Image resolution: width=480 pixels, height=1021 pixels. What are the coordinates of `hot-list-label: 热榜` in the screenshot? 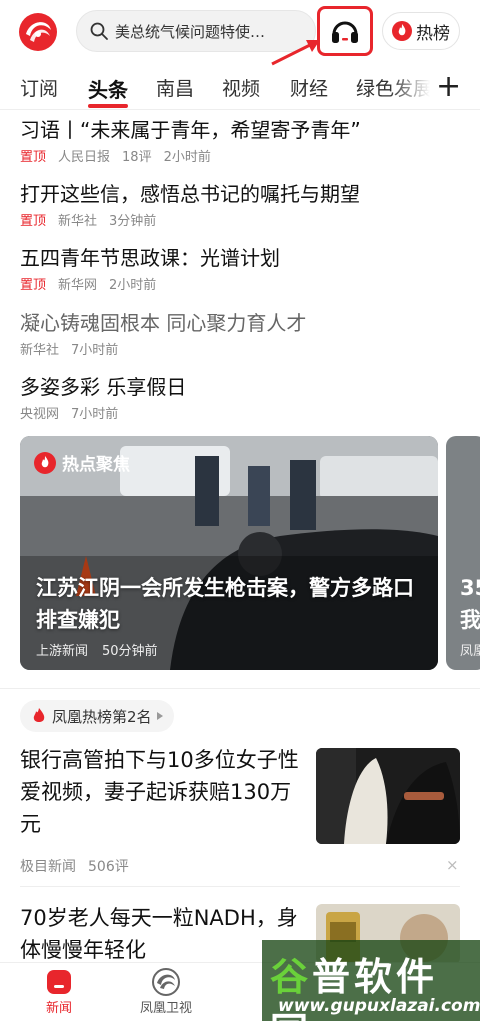 It's located at (433, 33).